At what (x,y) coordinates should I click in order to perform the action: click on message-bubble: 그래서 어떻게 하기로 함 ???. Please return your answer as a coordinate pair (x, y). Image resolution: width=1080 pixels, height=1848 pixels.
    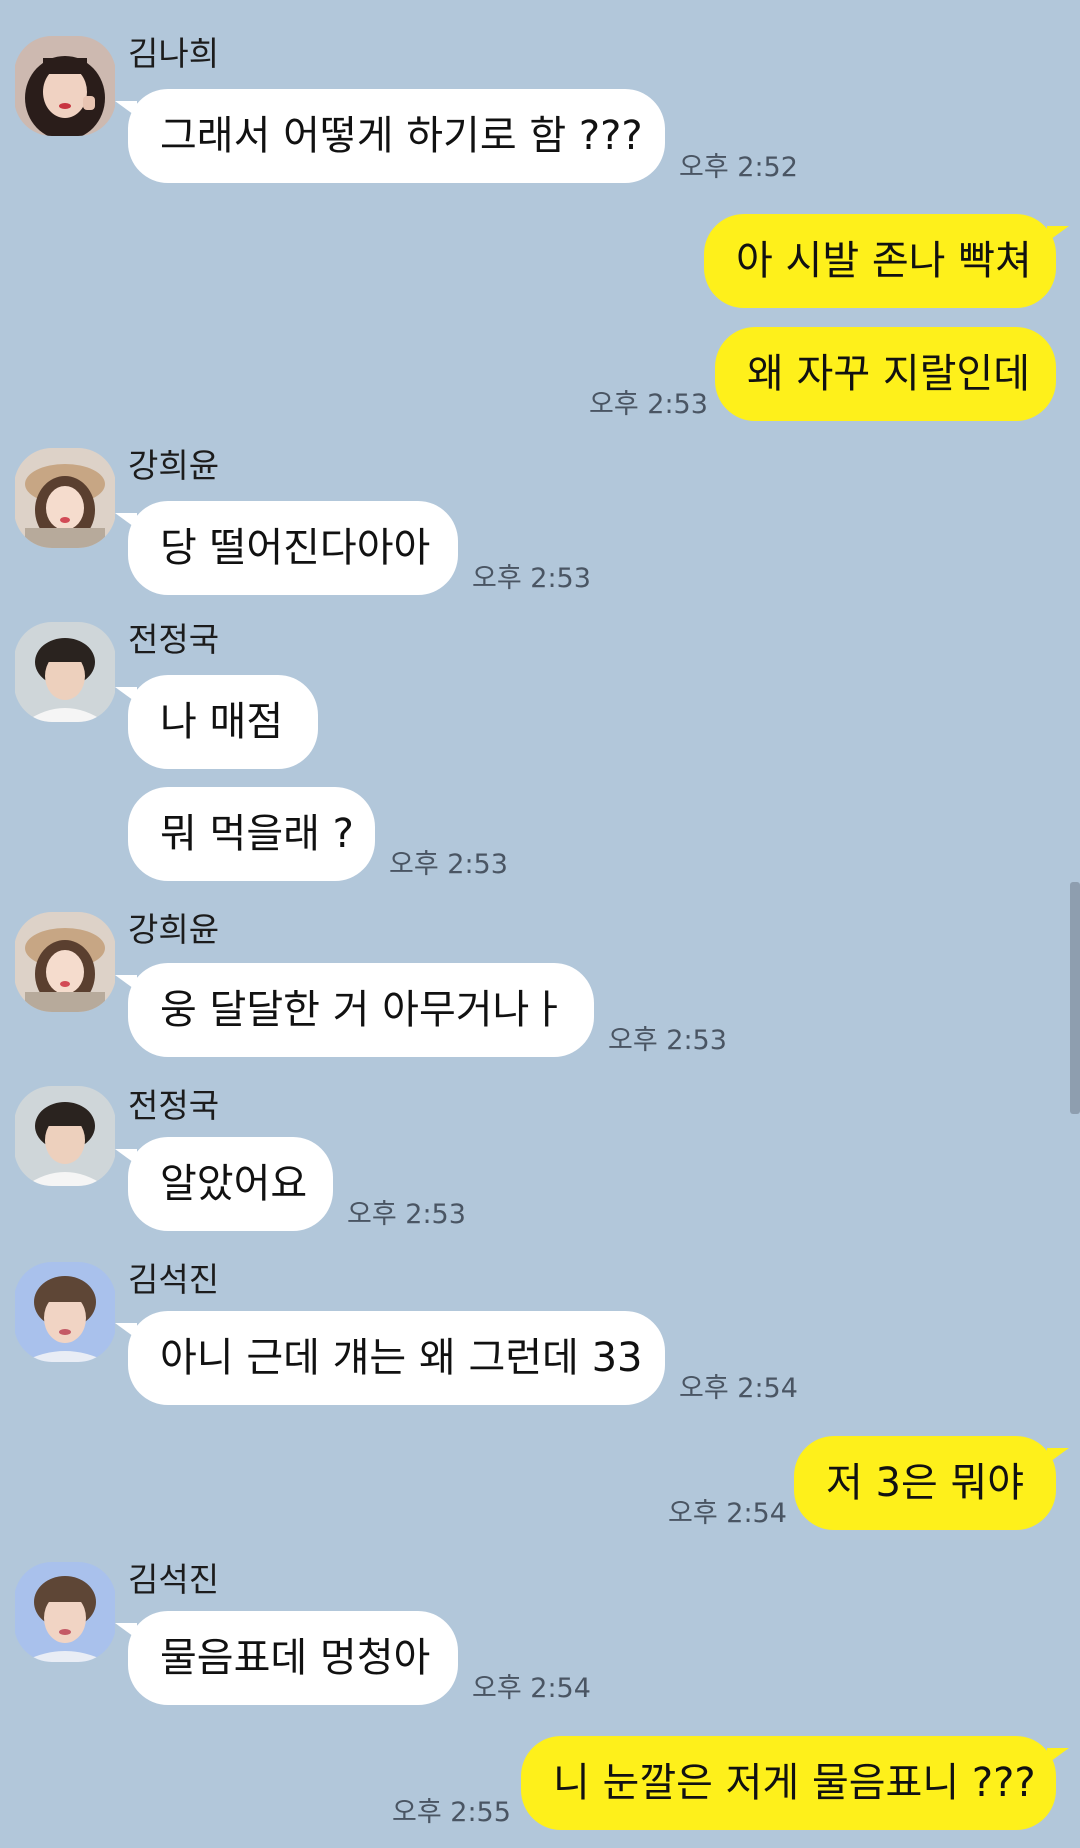
    Looking at the image, I should click on (390, 136).